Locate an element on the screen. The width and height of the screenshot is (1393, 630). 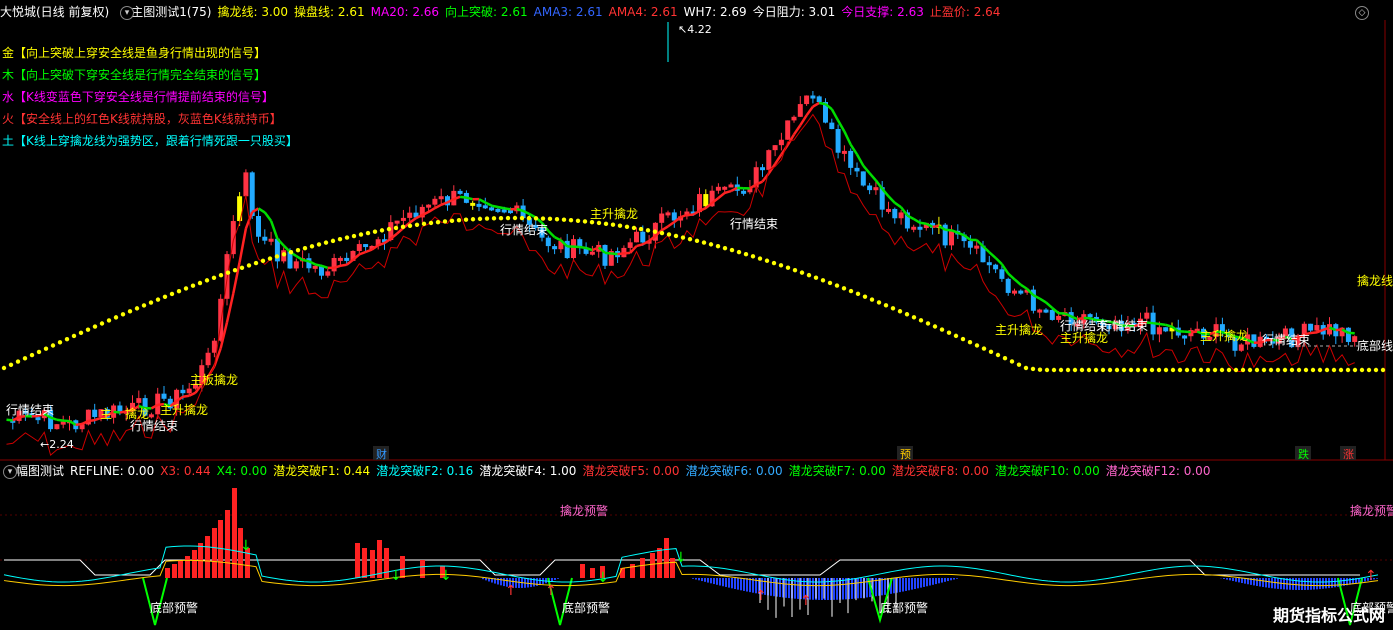
bottom-marker-3: 涨 is located at coordinates (1348, 454).